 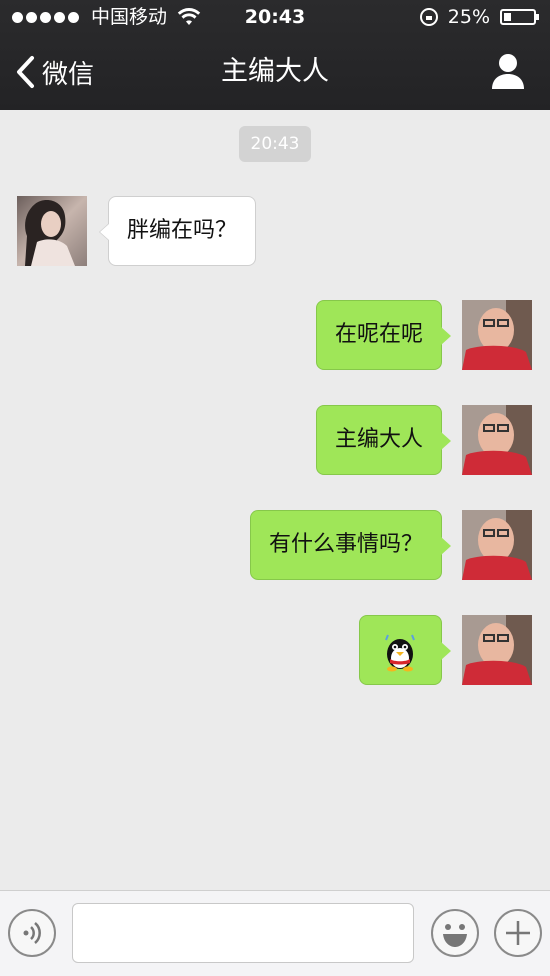 I want to click on message-text: 有什么事情吗？, so click(x=345, y=544).